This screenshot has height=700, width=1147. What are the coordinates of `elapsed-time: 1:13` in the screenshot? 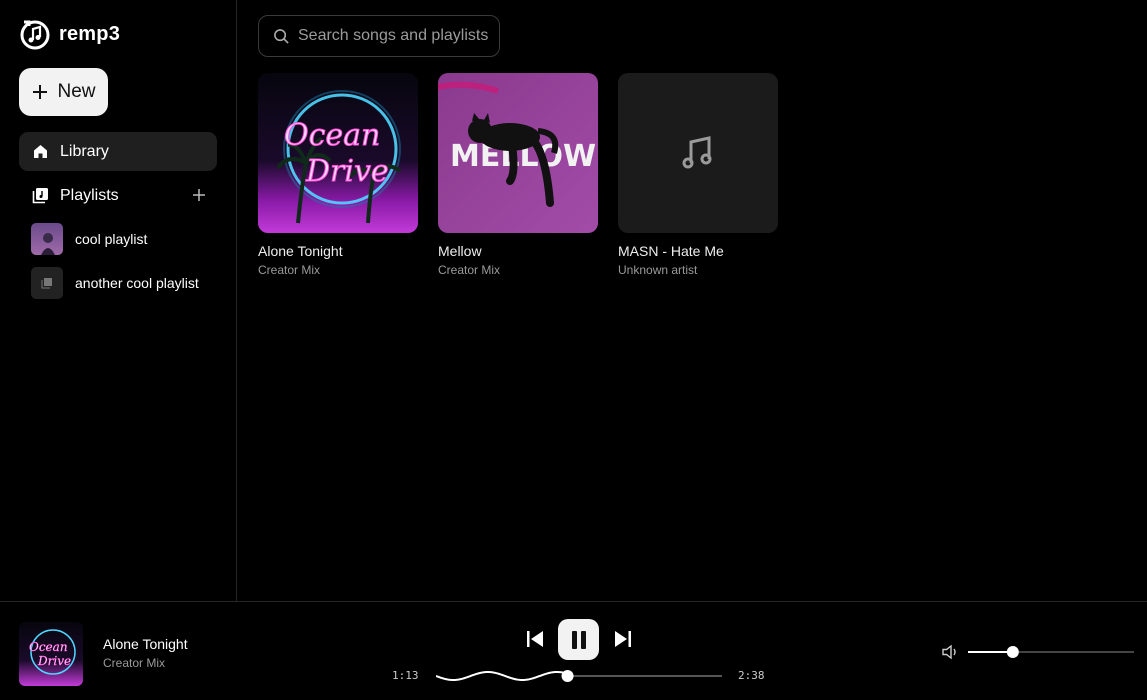 It's located at (405, 675).